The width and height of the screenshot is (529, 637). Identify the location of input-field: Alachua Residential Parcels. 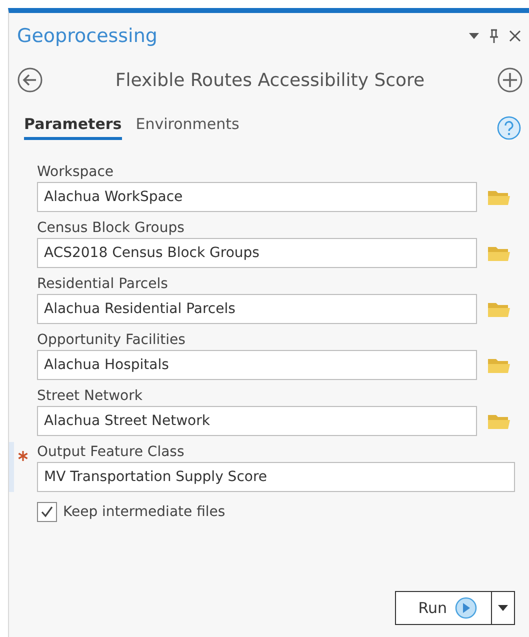
(257, 309).